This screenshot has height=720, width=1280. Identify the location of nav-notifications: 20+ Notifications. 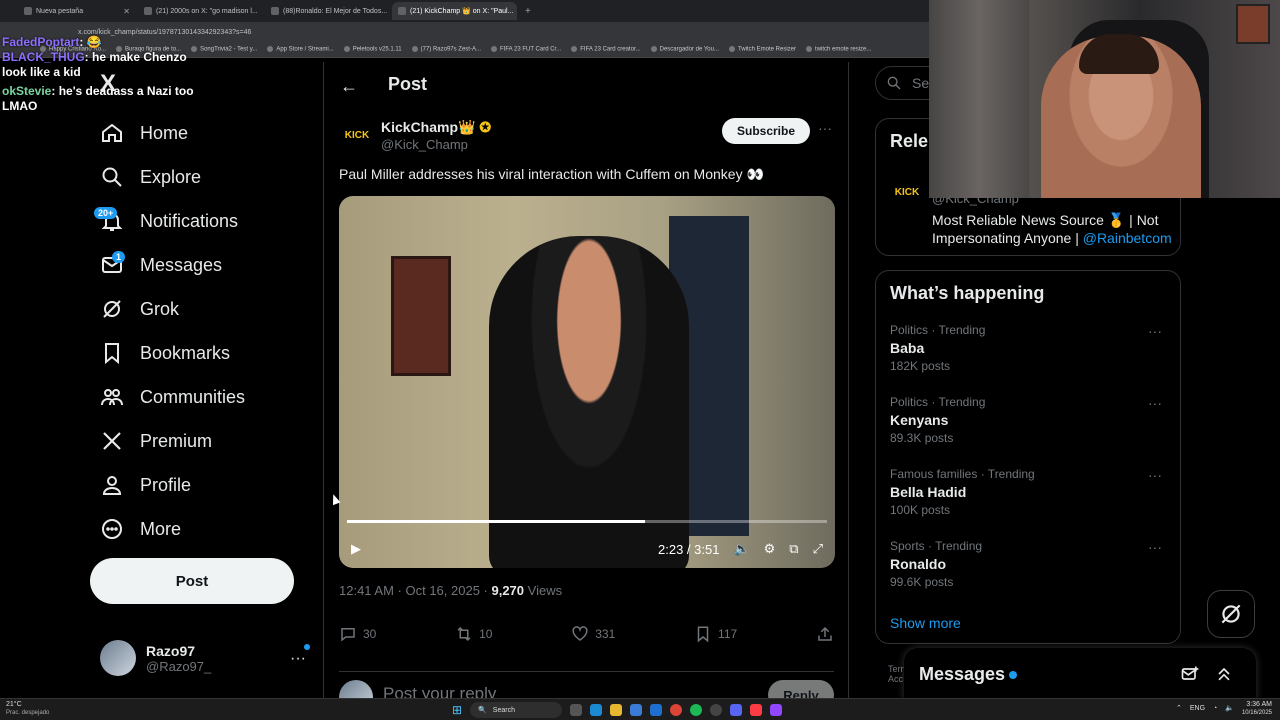
(166, 221).